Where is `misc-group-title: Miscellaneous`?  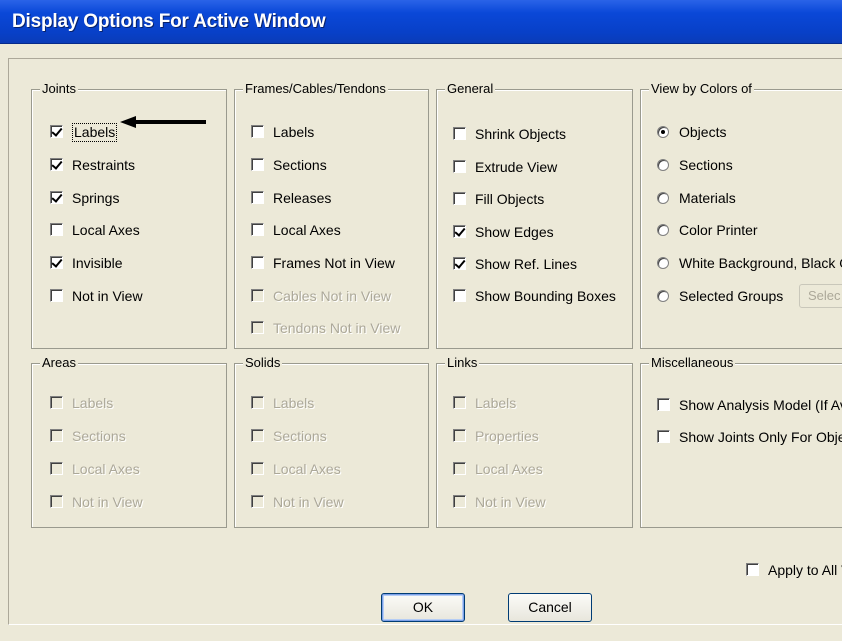
misc-group-title: Miscellaneous is located at coordinates (692, 363).